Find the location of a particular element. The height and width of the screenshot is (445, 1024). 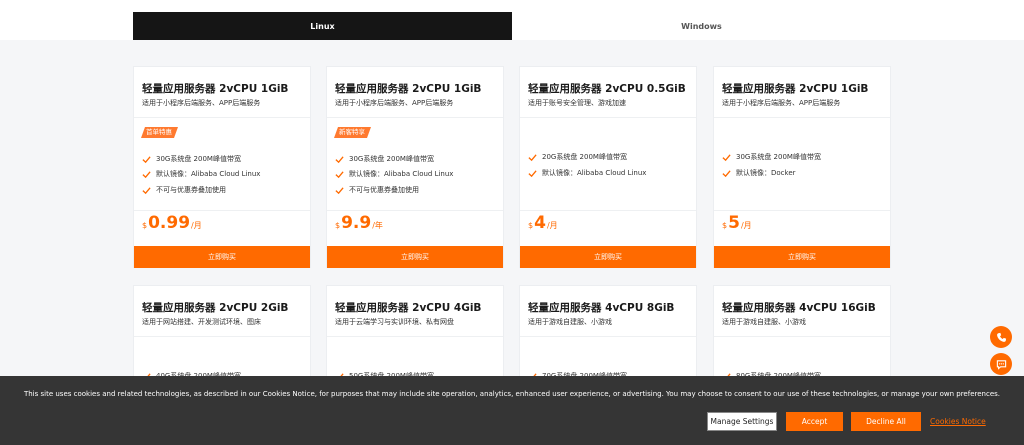

price: $0.99/月 is located at coordinates (172, 228).